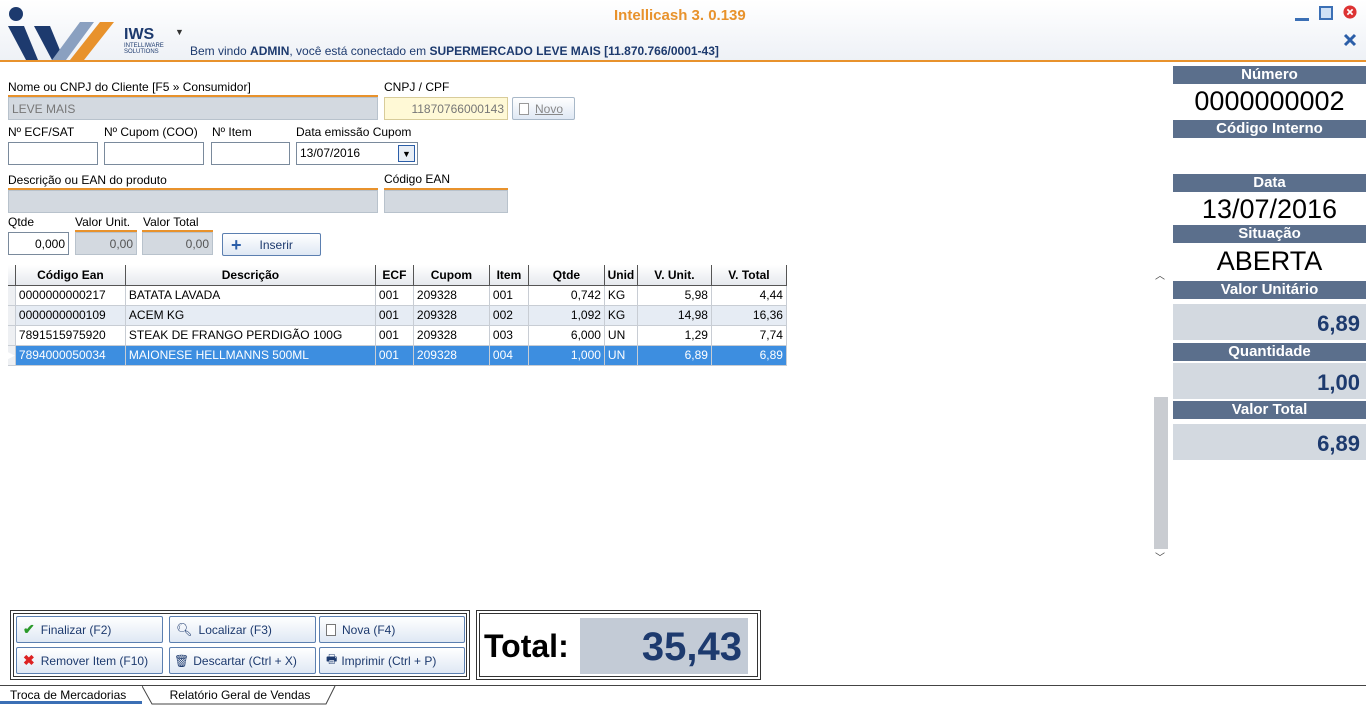  Describe the element at coordinates (446, 108) in the screenshot. I see `cnpj-input` at that location.